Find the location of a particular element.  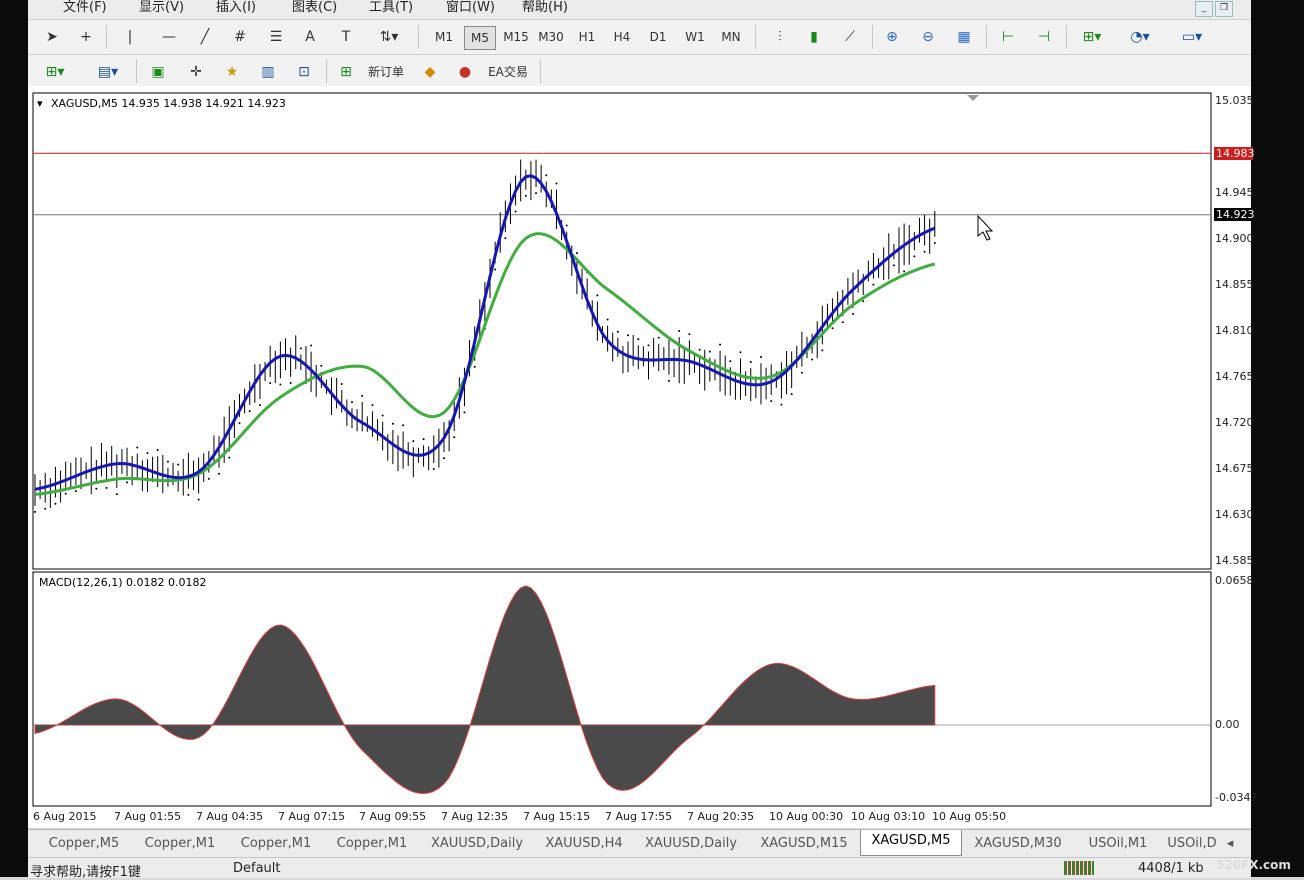

y-tick: 14.675 is located at coordinates (1234, 468).